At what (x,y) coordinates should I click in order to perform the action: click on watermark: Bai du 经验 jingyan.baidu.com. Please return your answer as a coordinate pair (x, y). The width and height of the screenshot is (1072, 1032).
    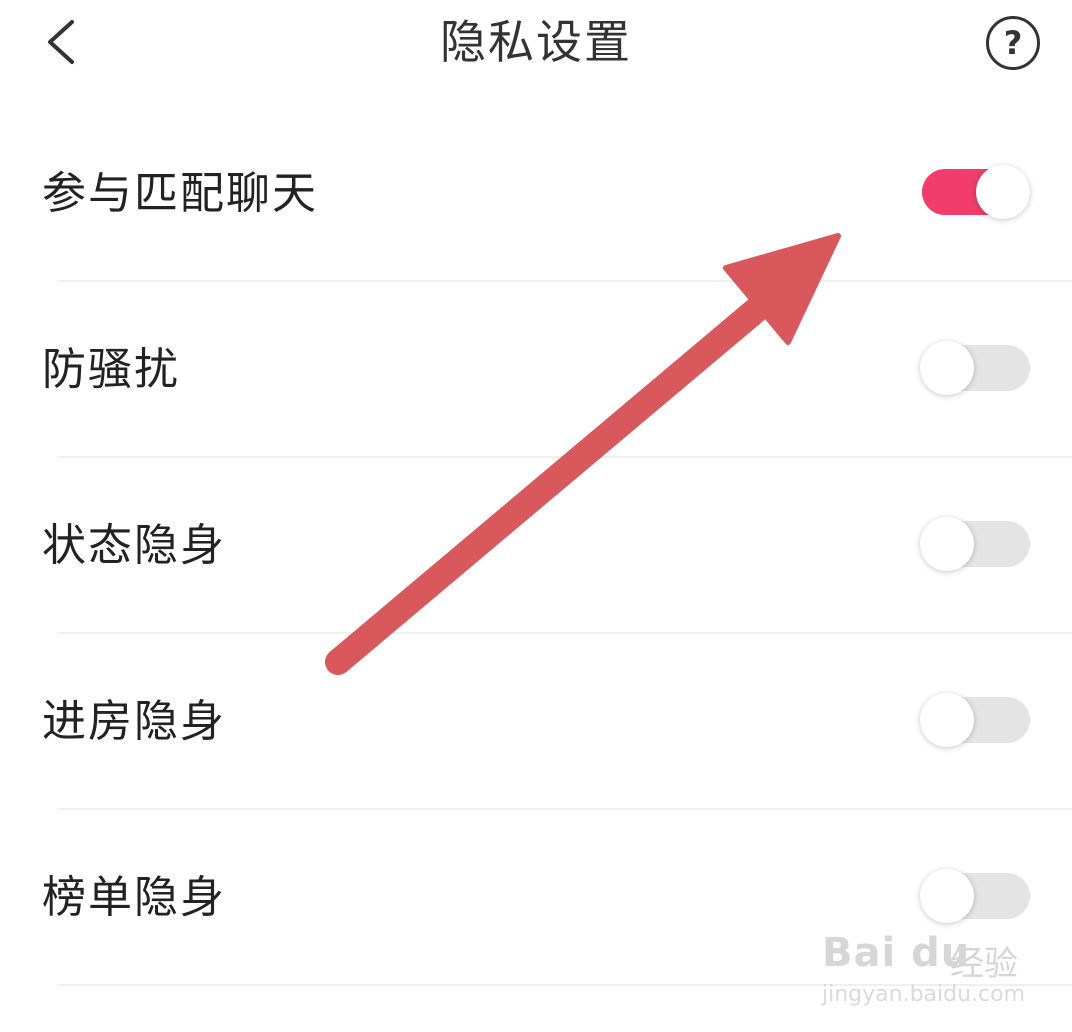
    Looking at the image, I should click on (942, 966).